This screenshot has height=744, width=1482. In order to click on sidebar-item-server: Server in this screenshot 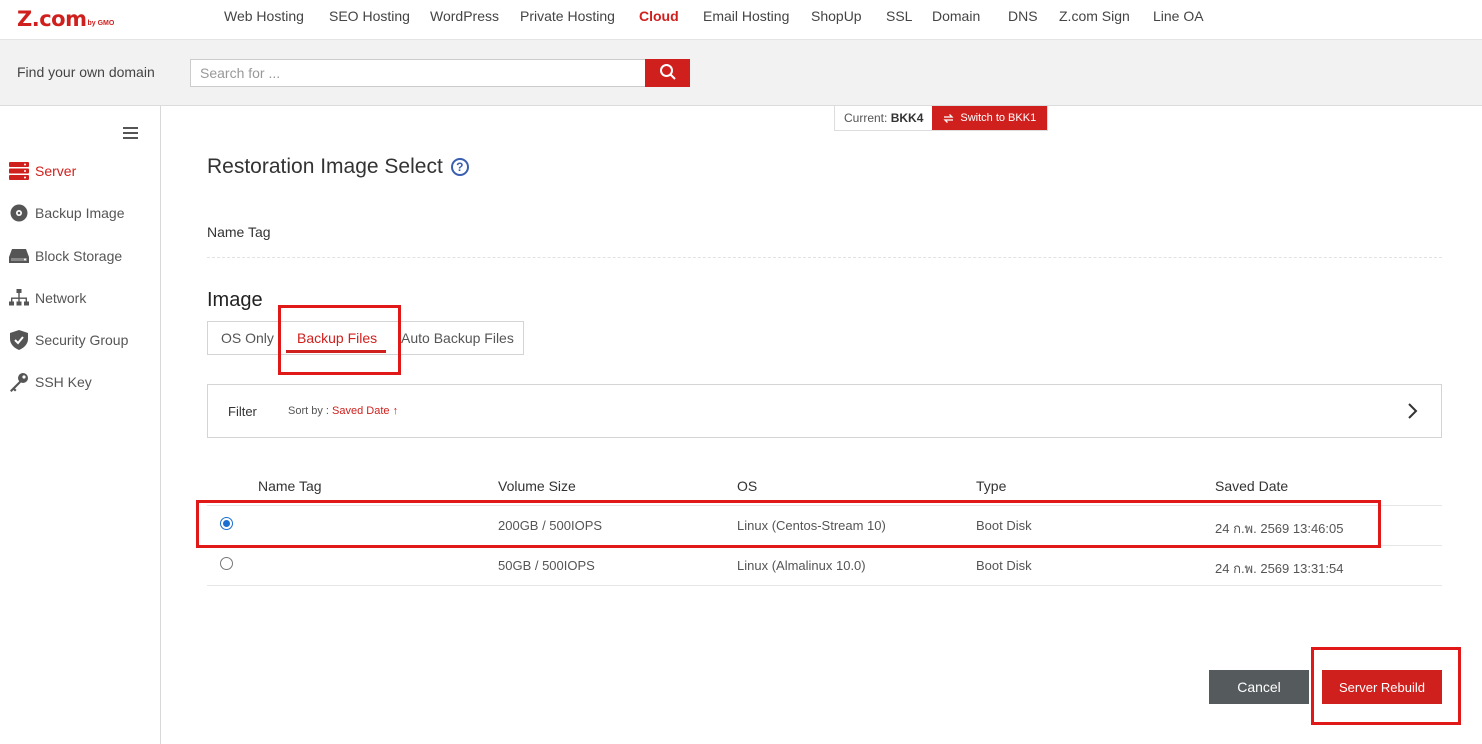, I will do `click(42, 171)`.